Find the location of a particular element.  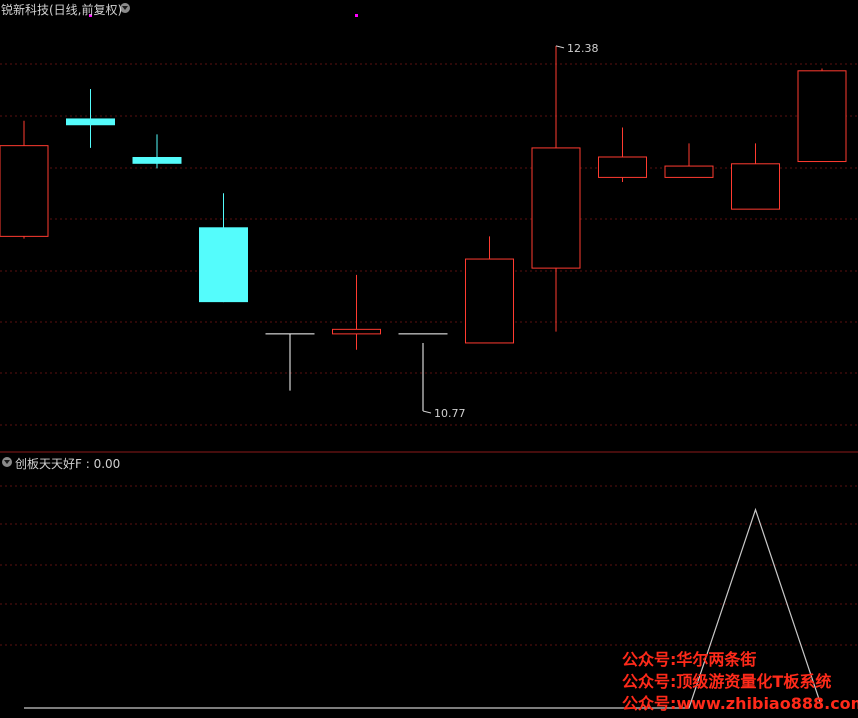

watermark-line: 公众号:华尔两条街 is located at coordinates (689, 659).